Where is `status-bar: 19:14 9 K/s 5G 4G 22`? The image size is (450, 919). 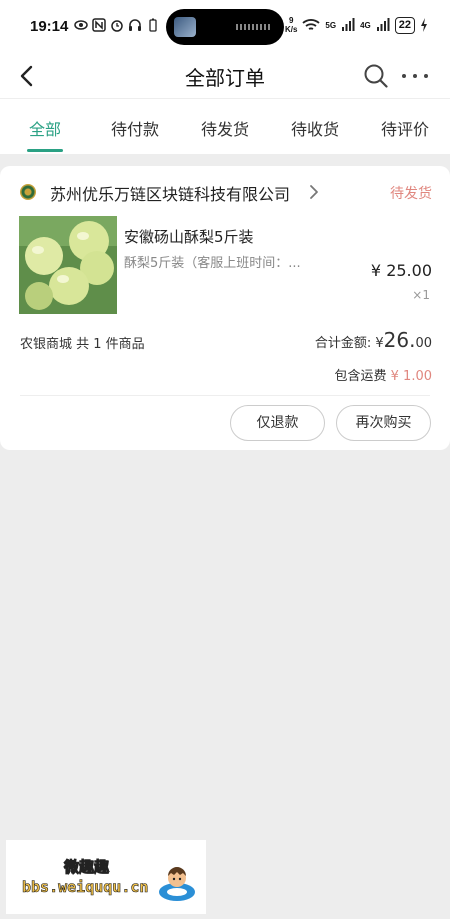 status-bar: 19:14 9 K/s 5G 4G 22 is located at coordinates (225, 26).